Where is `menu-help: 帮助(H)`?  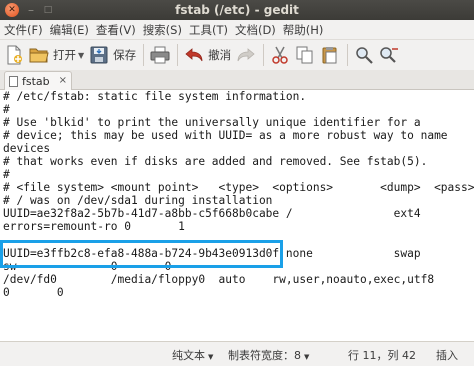 menu-help: 帮助(H) is located at coordinates (303, 30).